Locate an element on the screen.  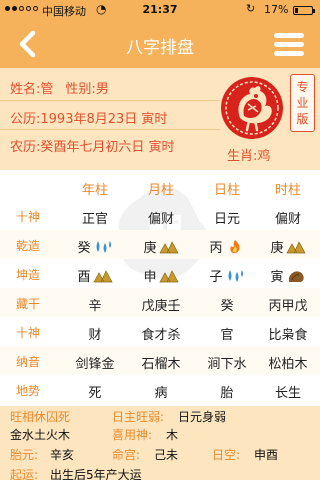
row-label: 坤造 is located at coordinates (27, 275).